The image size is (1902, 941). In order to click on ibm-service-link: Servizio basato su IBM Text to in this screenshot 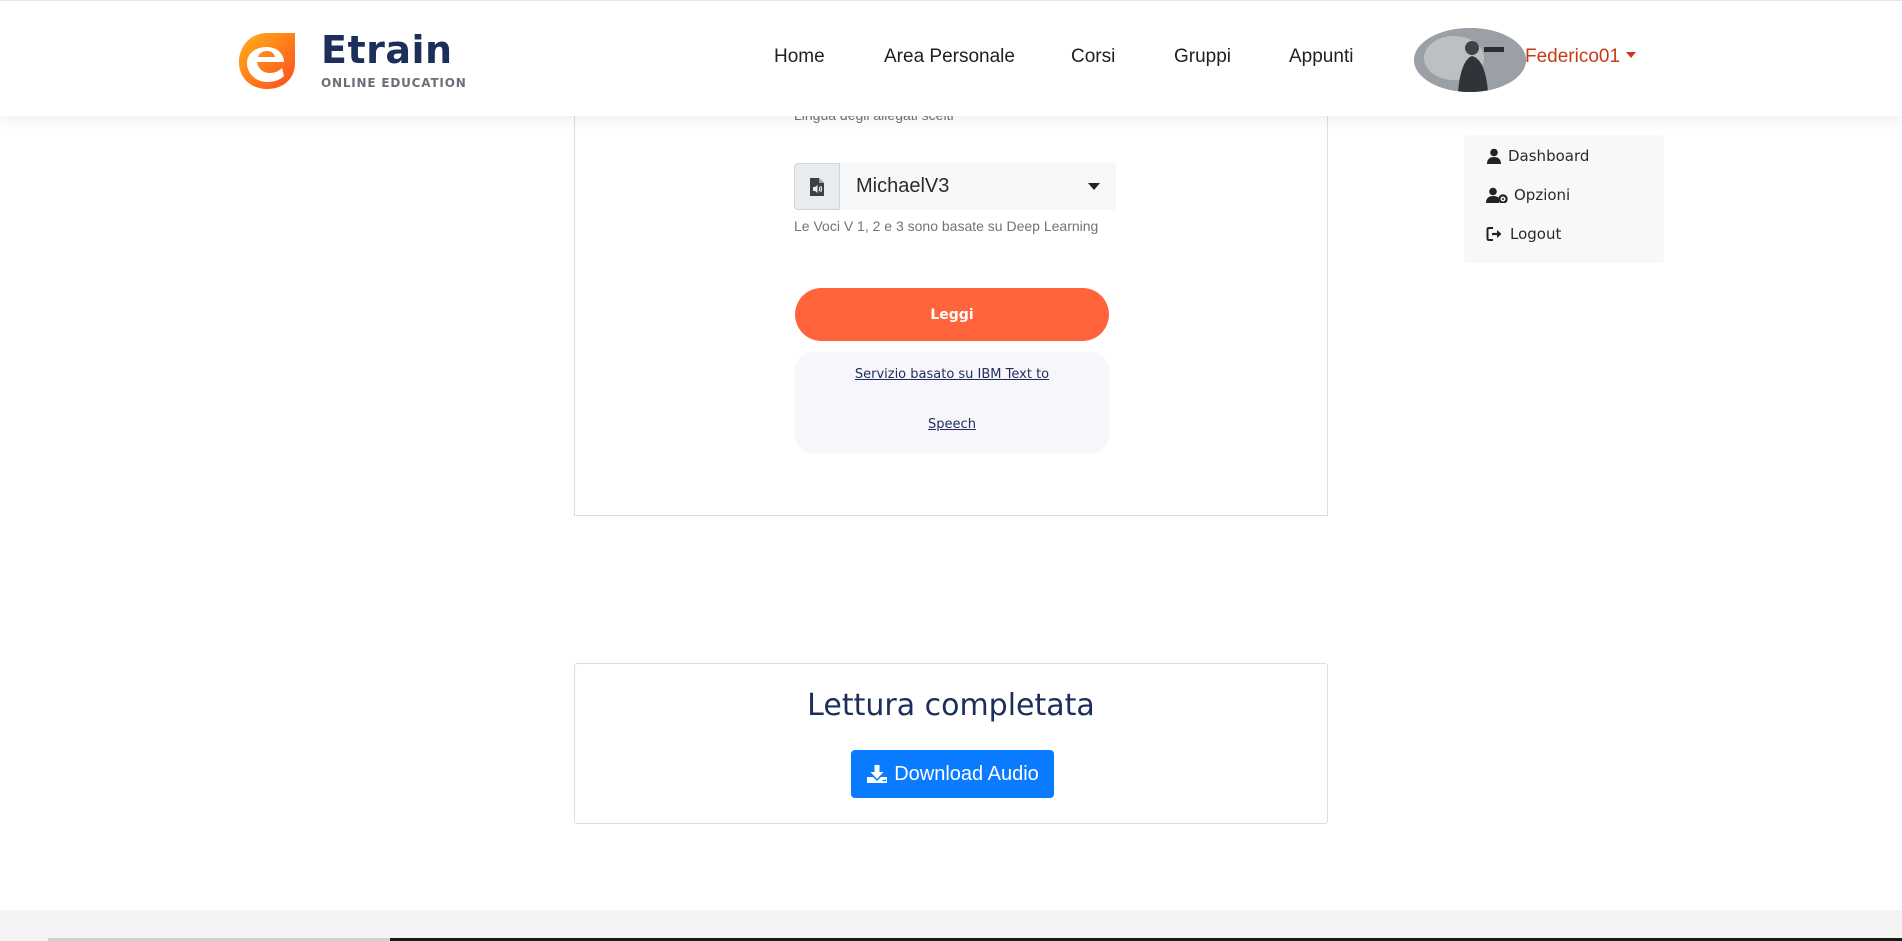, I will do `click(952, 374)`.